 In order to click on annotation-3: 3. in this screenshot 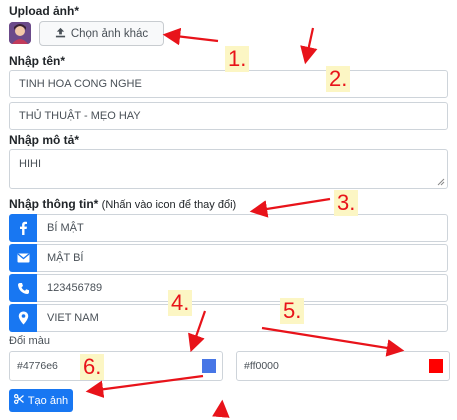, I will do `click(346, 203)`.